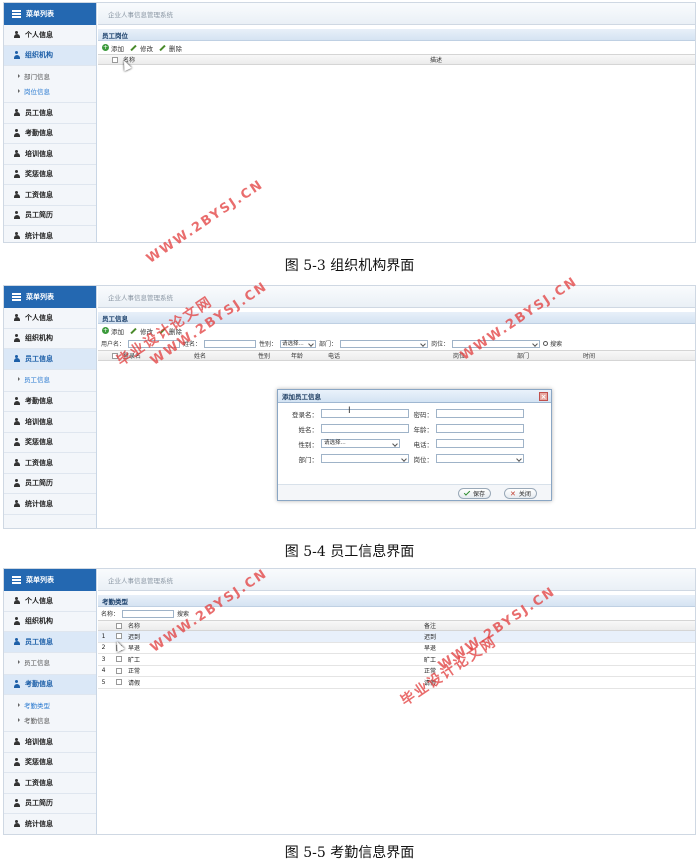 This screenshot has height=867, width=699. What do you see at coordinates (396, 648) in the screenshot?
I see `table-row: 2 早退 早退` at bounding box center [396, 648].